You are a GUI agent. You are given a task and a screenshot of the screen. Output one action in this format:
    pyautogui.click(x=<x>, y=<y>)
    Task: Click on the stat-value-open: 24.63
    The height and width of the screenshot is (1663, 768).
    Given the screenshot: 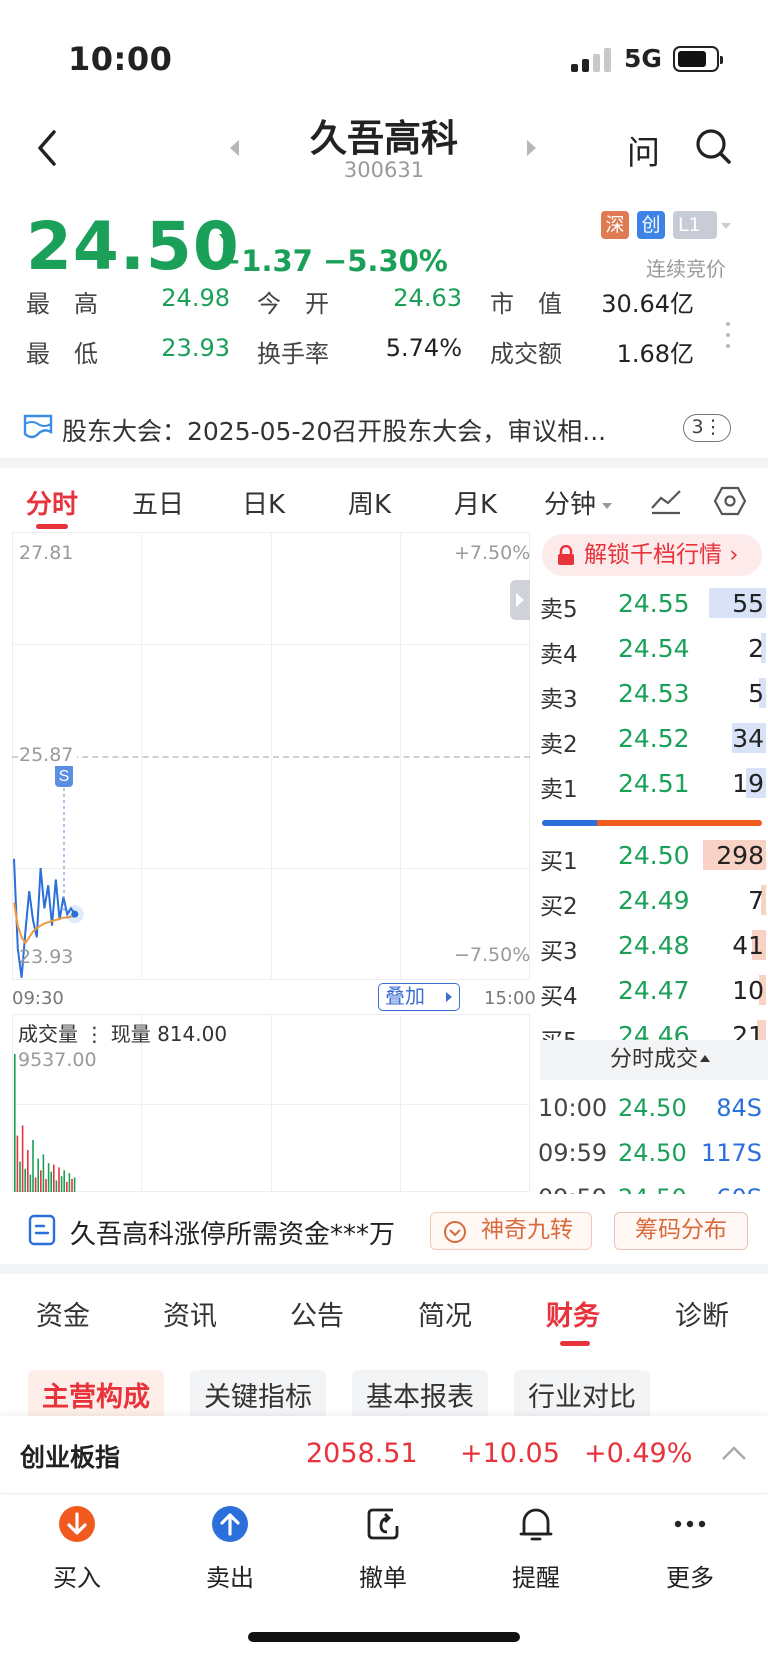 What is the action you would take?
    pyautogui.click(x=427, y=298)
    